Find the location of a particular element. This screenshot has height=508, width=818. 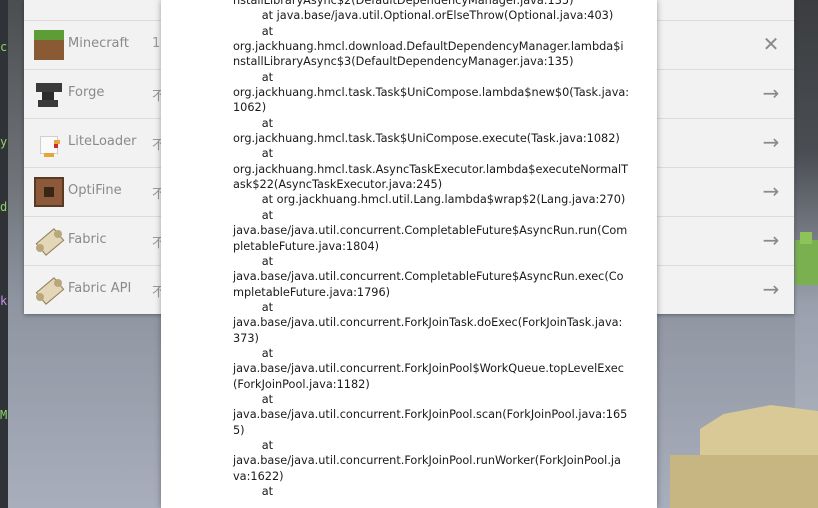

background-code-char: c is located at coordinates (4, 47).